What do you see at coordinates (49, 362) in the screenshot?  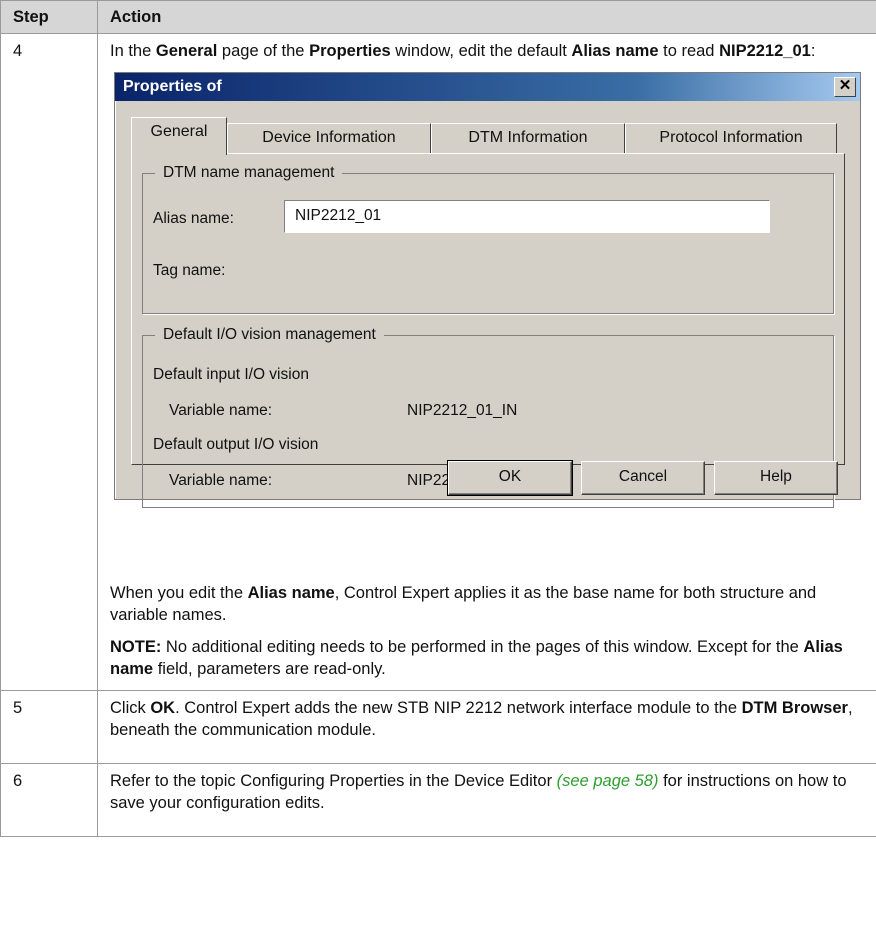 I see `step-number-4: 4` at bounding box center [49, 362].